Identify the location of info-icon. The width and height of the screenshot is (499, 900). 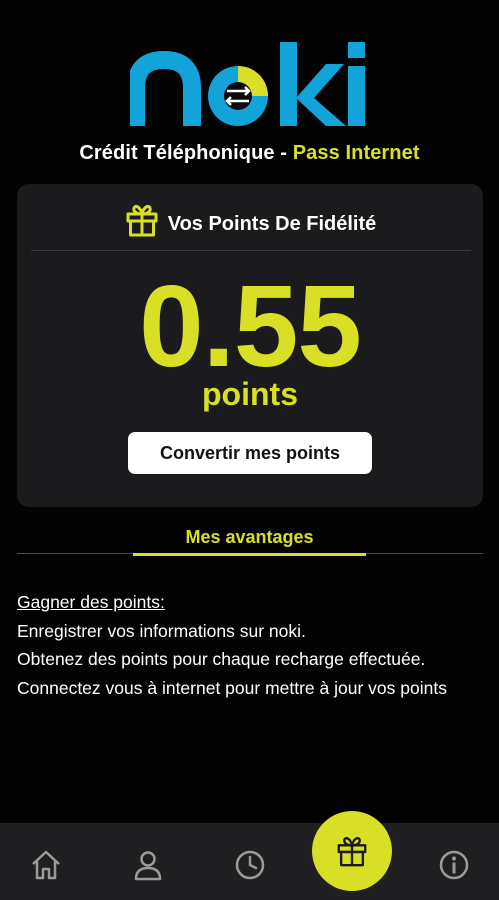
(454, 865).